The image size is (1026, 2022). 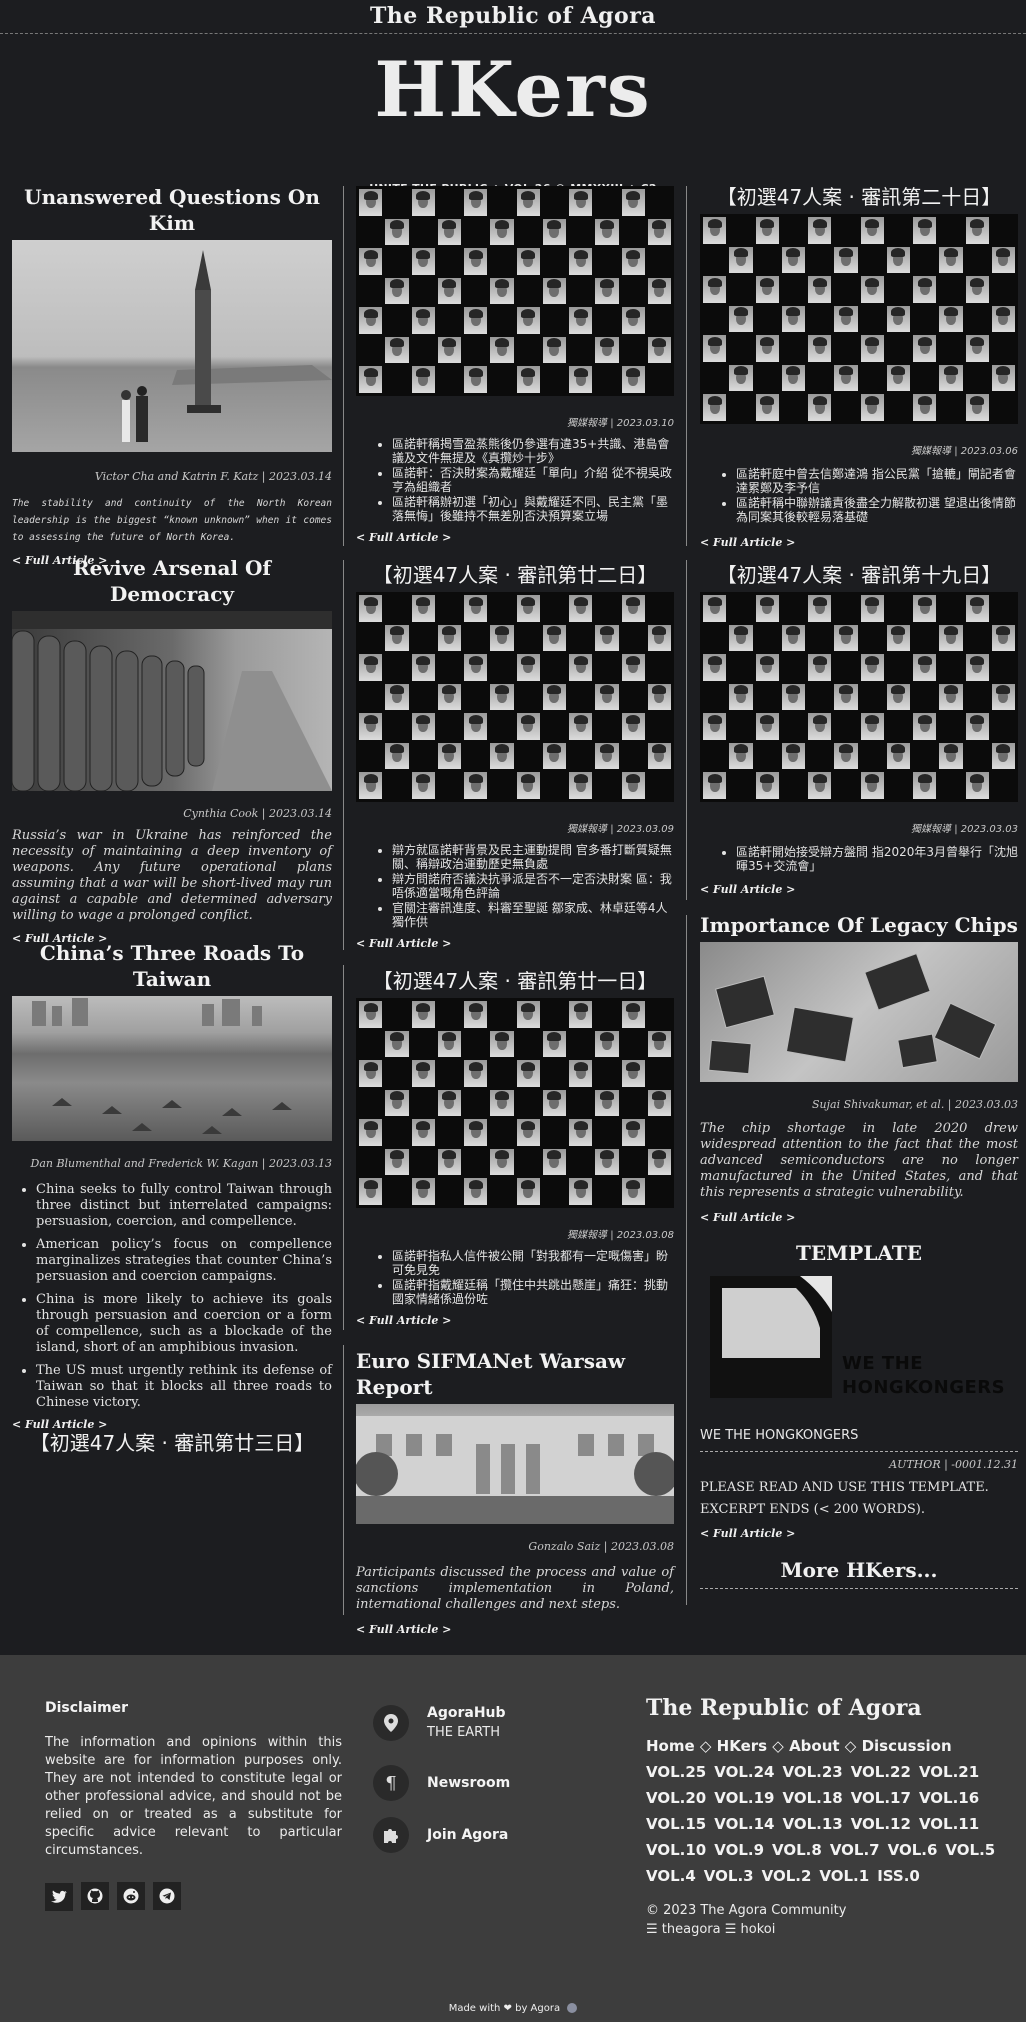 What do you see at coordinates (859, 1253) in the screenshot?
I see `article-title: TEMPLATE` at bounding box center [859, 1253].